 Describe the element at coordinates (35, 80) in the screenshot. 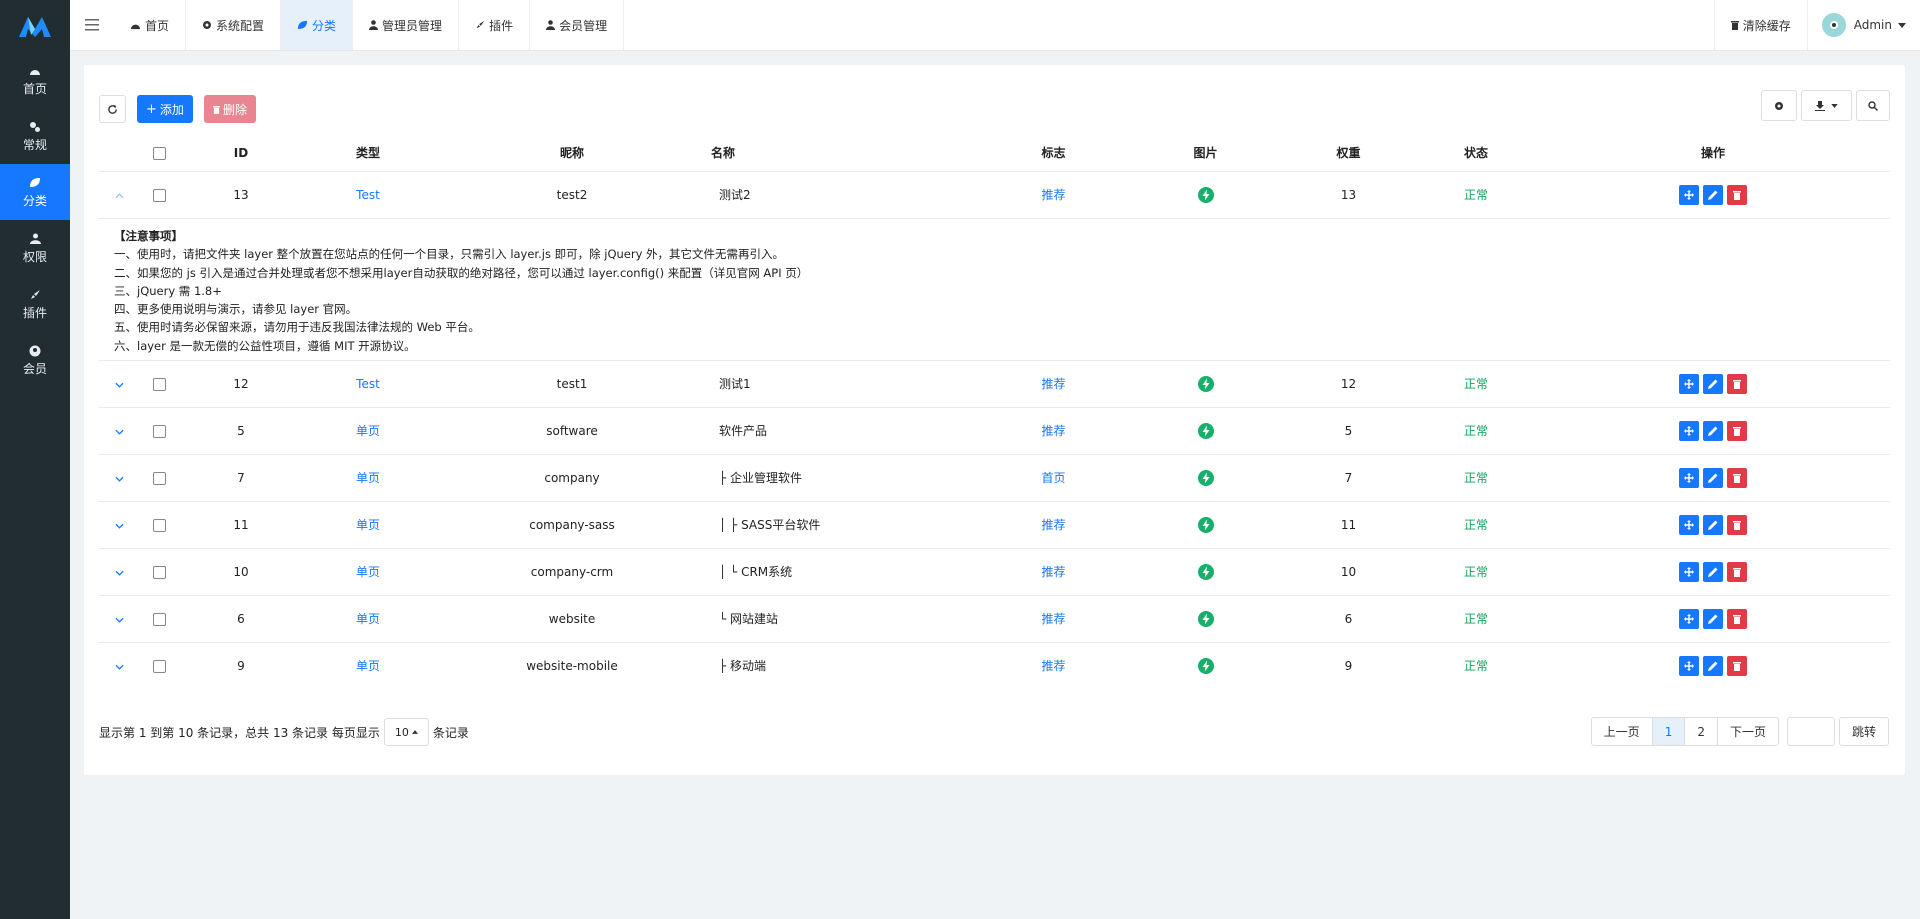

I see `sidebar-item-home: 首页` at that location.